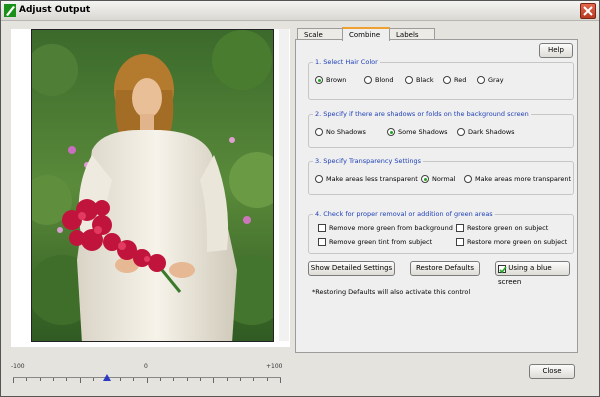 The width and height of the screenshot is (600, 397). What do you see at coordinates (532, 273) in the screenshot?
I see `blue-screen-toggle: Using a blue screen` at bounding box center [532, 273].